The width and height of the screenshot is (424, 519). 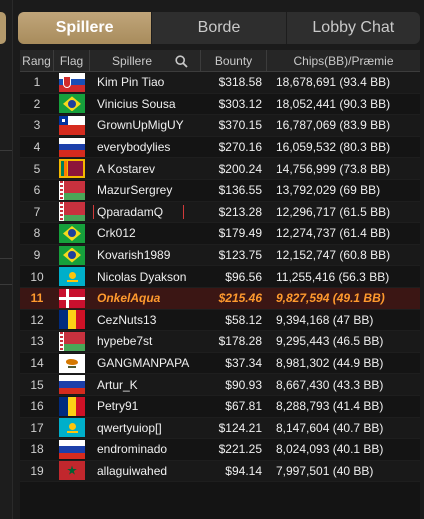 What do you see at coordinates (220, 255) in the screenshot?
I see `table-row: 9 Kovarish1989 $123.75 12,152,747 (60.8 BB)` at bounding box center [220, 255].